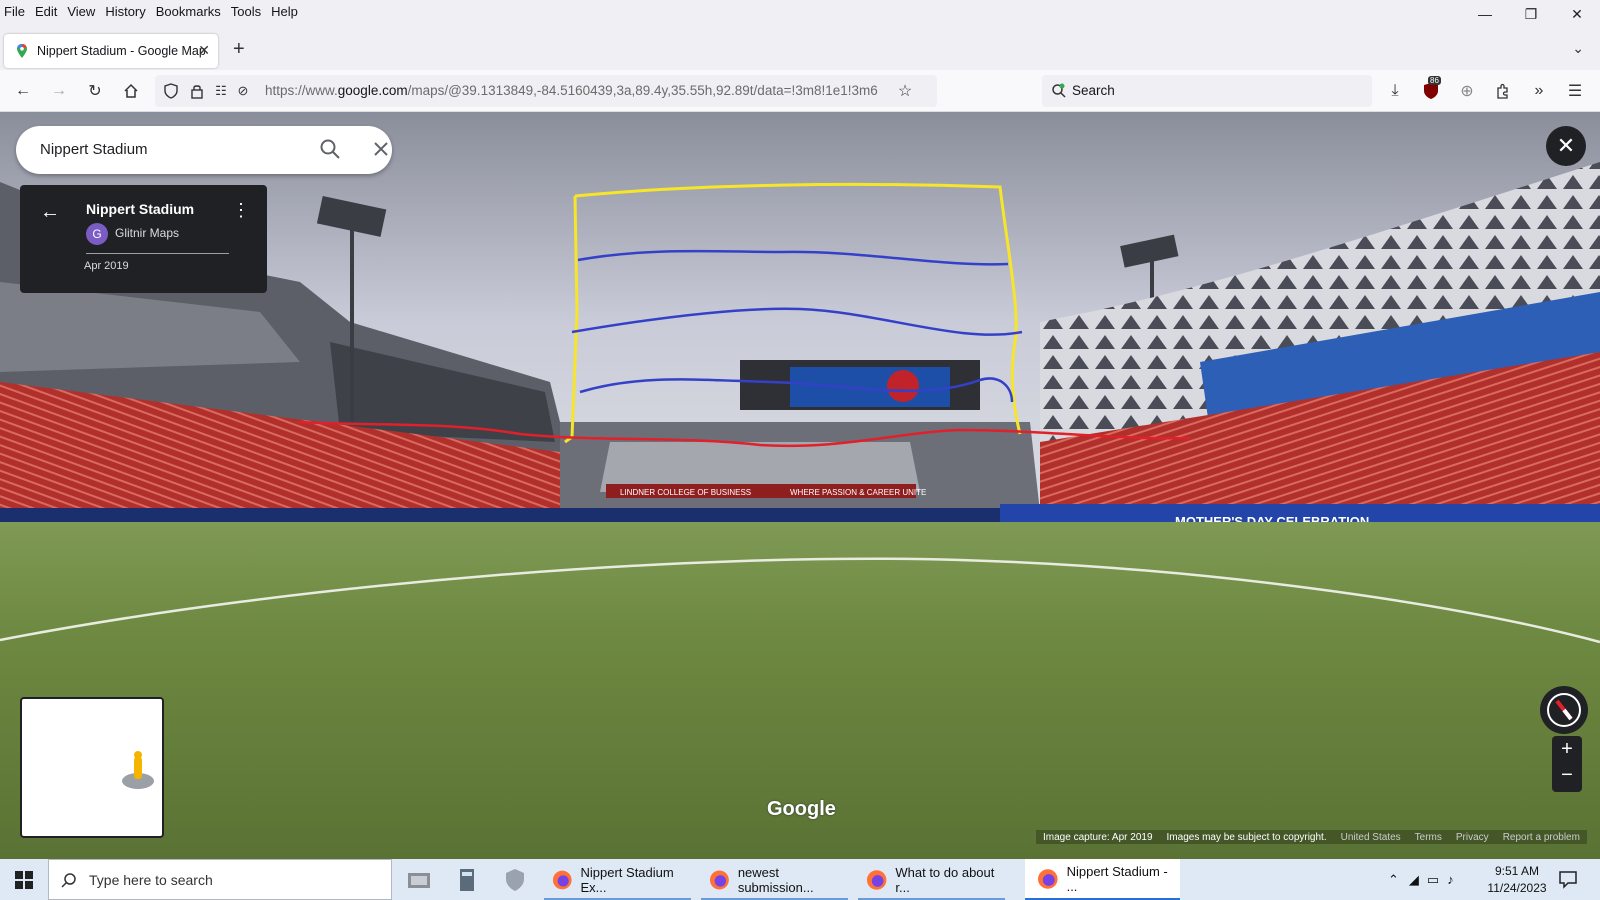  I want to click on taskbar-search-placeholder: Type here to search, so click(151, 880).